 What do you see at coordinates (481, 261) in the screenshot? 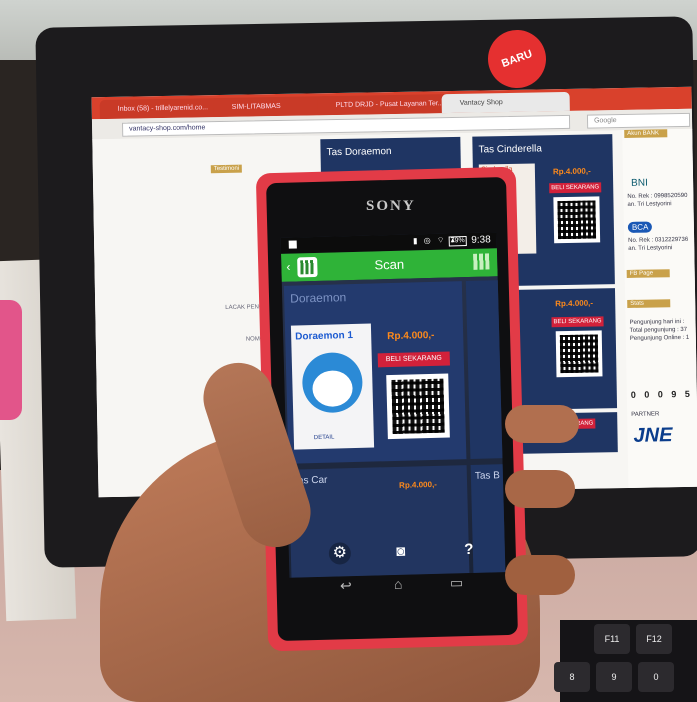
I see `qr-grid-icon` at bounding box center [481, 261].